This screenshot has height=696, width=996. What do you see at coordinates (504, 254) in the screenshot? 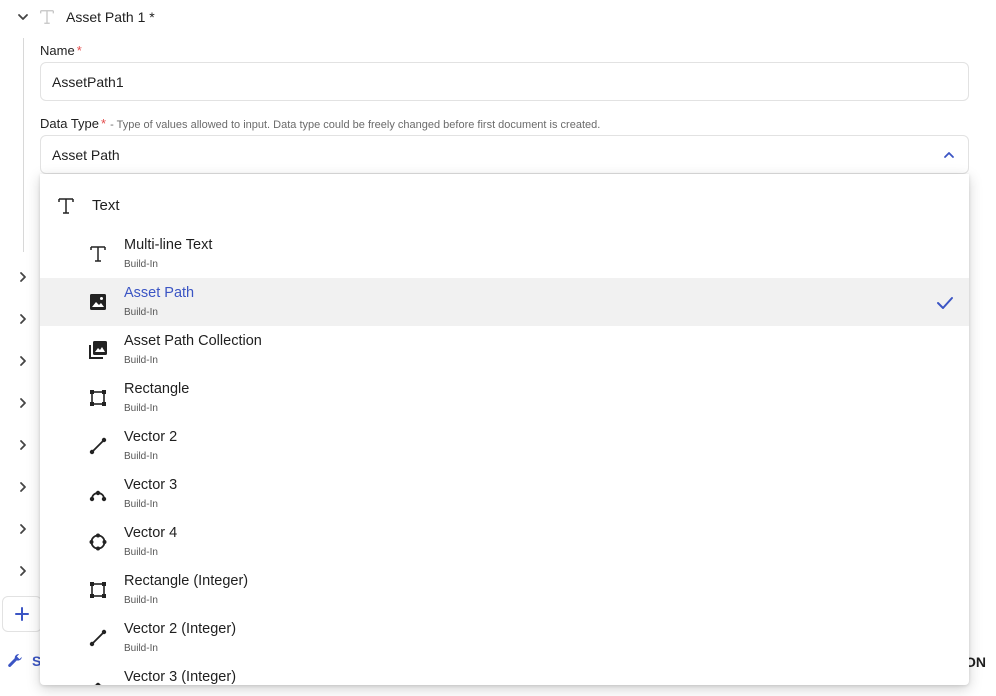
I see `option-multi-line-text: Multi-line Text Build-In` at bounding box center [504, 254].